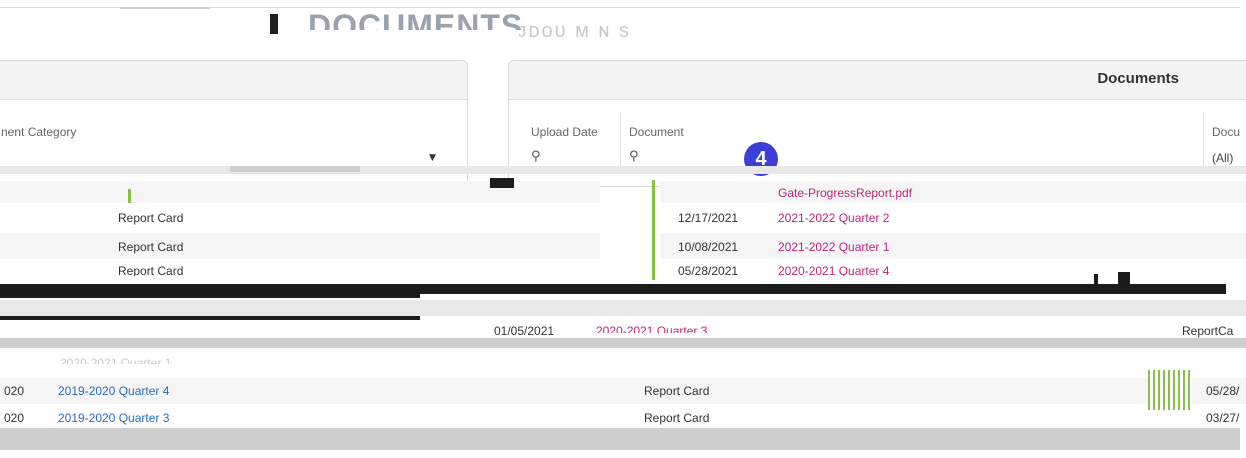 This screenshot has width=1246, height=458. I want to click on right-panel-header: Documents, so click(877, 80).